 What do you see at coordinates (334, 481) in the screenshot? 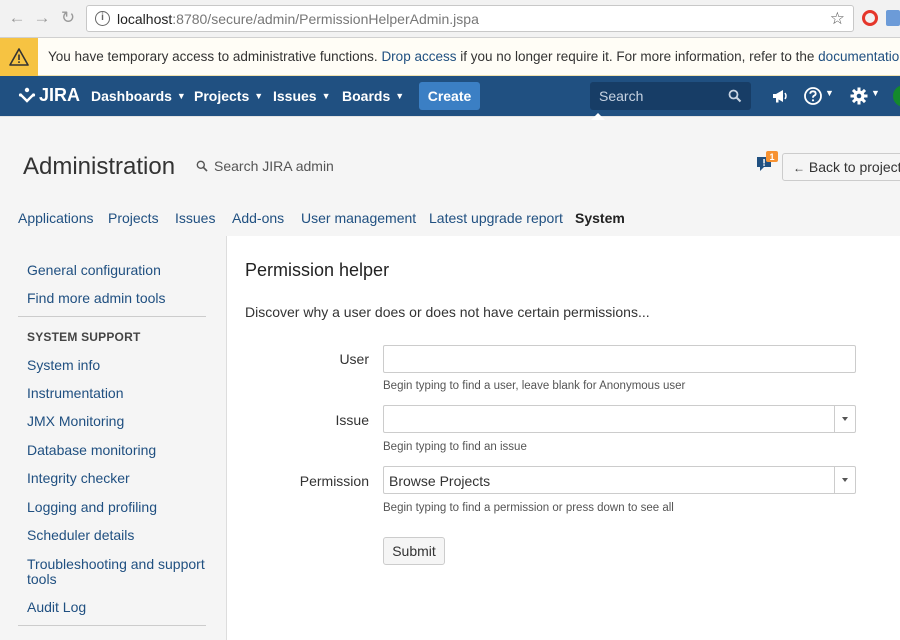
I see `permission-field-label: Permission` at bounding box center [334, 481].